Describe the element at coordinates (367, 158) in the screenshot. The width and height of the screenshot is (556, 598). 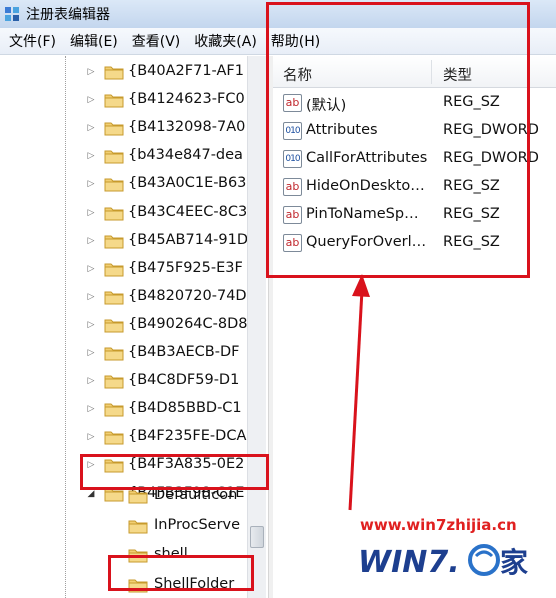
I see `value-name: CallForAttributes` at that location.